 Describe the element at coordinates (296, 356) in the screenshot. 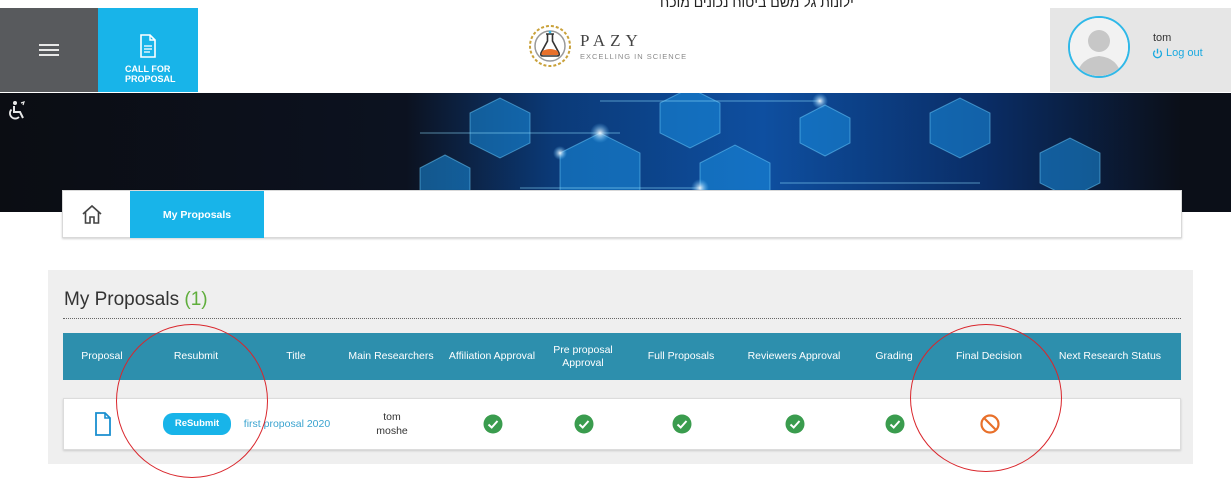

I see `column-header: Title` at that location.